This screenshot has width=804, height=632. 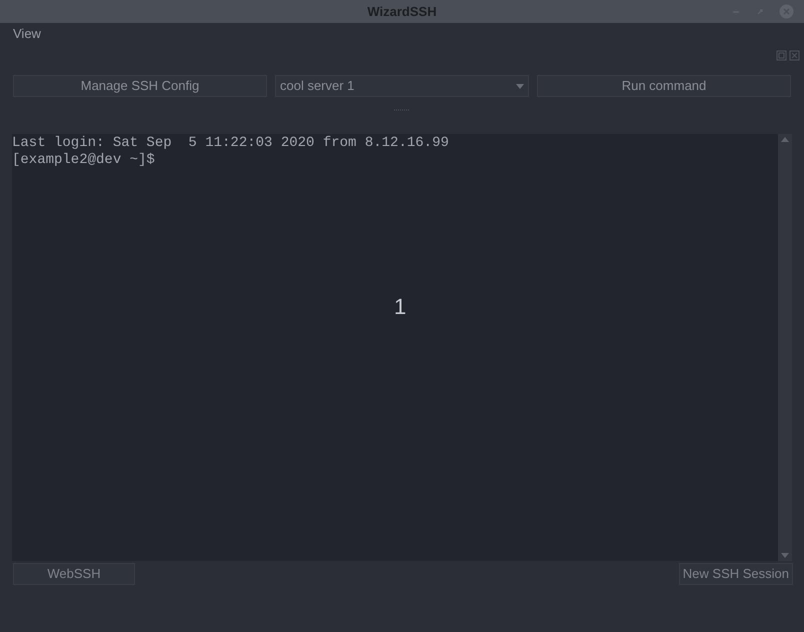 What do you see at coordinates (785, 139) in the screenshot?
I see `scroll-up-icon` at bounding box center [785, 139].